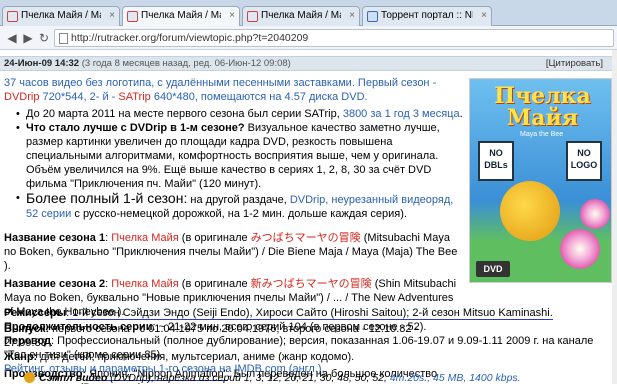 The height and width of the screenshot is (384, 617). I want to click on reload-icon: ↻, so click(44, 38).